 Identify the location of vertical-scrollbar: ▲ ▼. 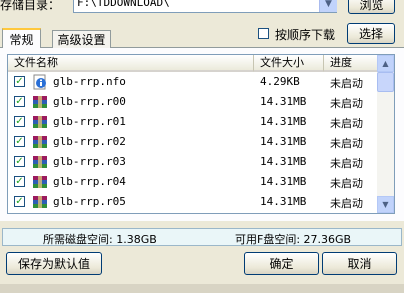
(385, 134).